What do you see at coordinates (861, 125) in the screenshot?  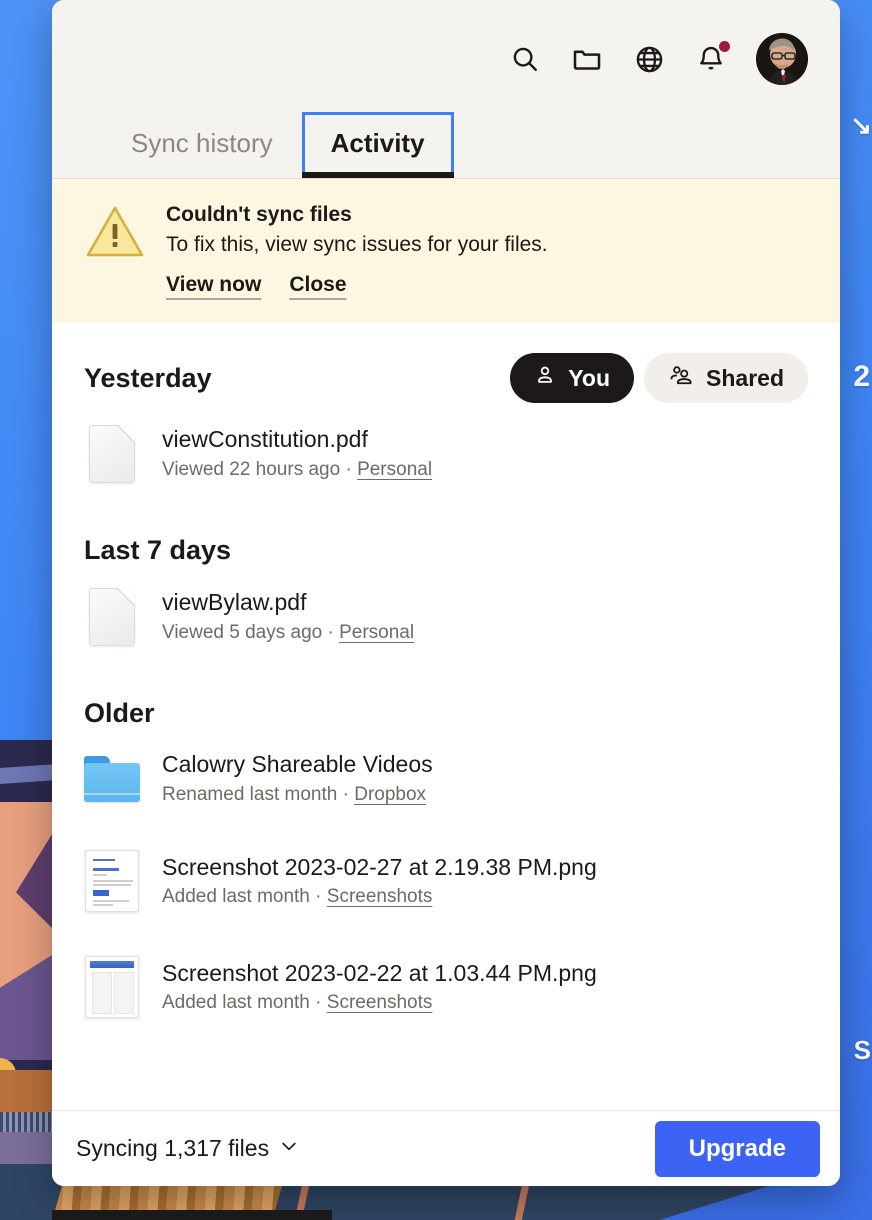 I see `desktop-glyph: ↘` at bounding box center [861, 125].